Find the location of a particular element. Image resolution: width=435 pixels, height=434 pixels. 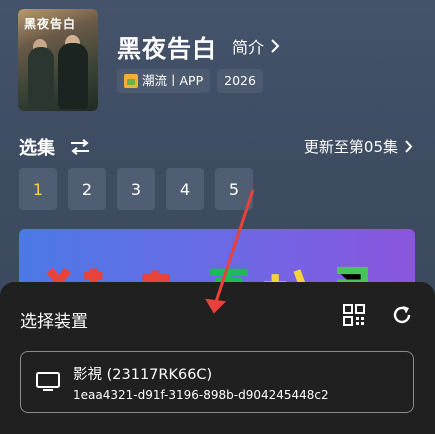

intro-link: 简介 is located at coordinates (256, 46).